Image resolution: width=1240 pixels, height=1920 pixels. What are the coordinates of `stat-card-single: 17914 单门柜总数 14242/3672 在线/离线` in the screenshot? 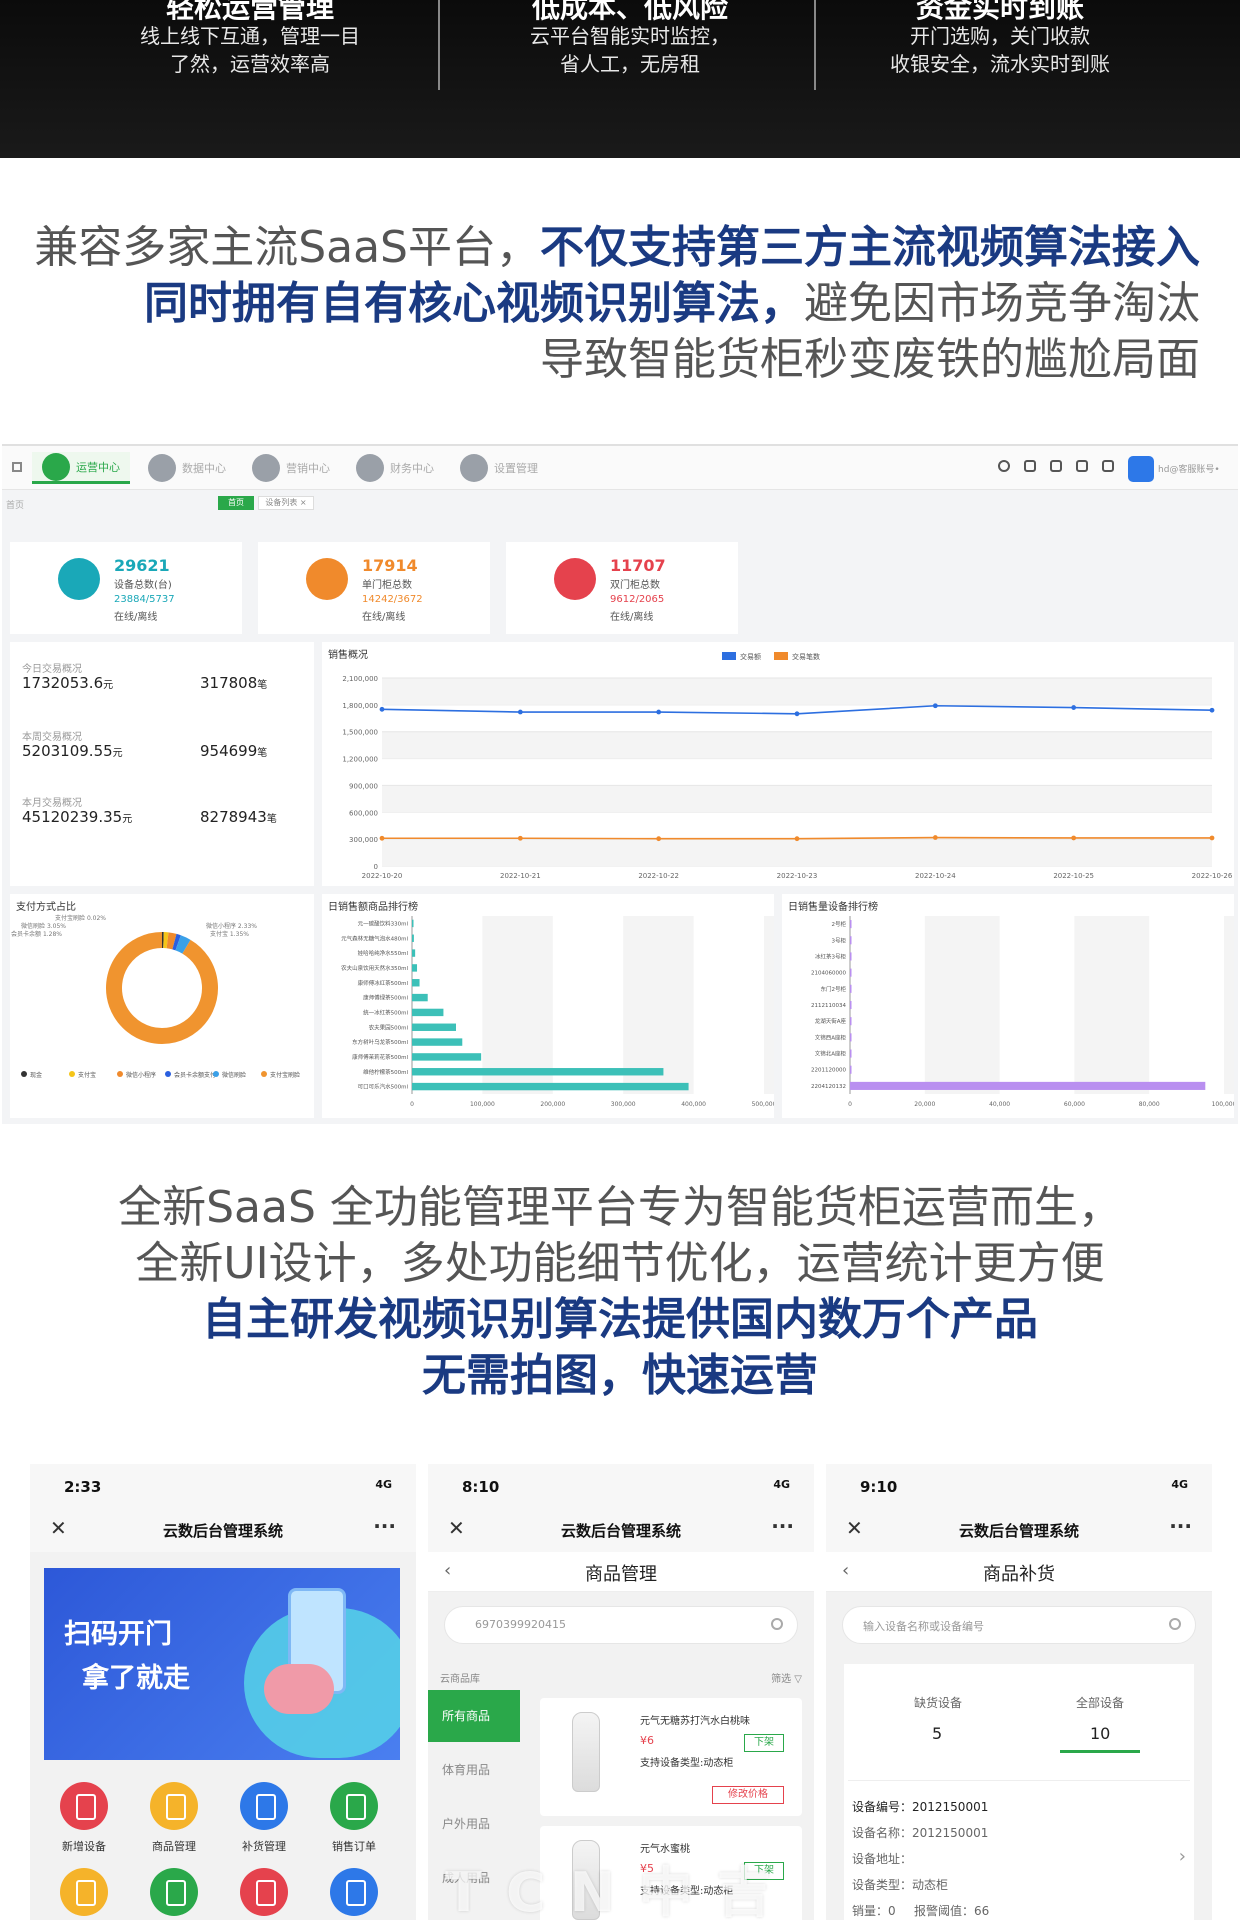 It's located at (374, 588).